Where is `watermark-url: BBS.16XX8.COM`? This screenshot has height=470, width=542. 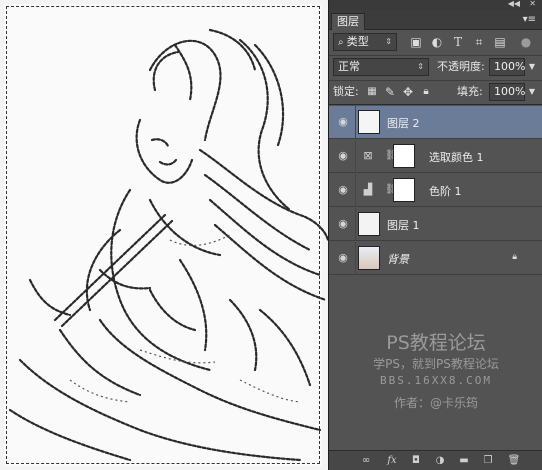 watermark-url: BBS.16XX8.COM is located at coordinates (436, 380).